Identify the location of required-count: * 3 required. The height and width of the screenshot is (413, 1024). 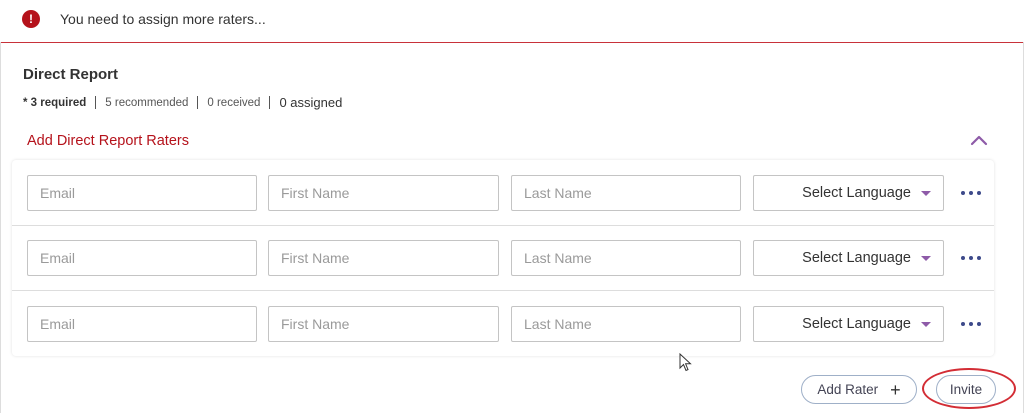
(55, 102).